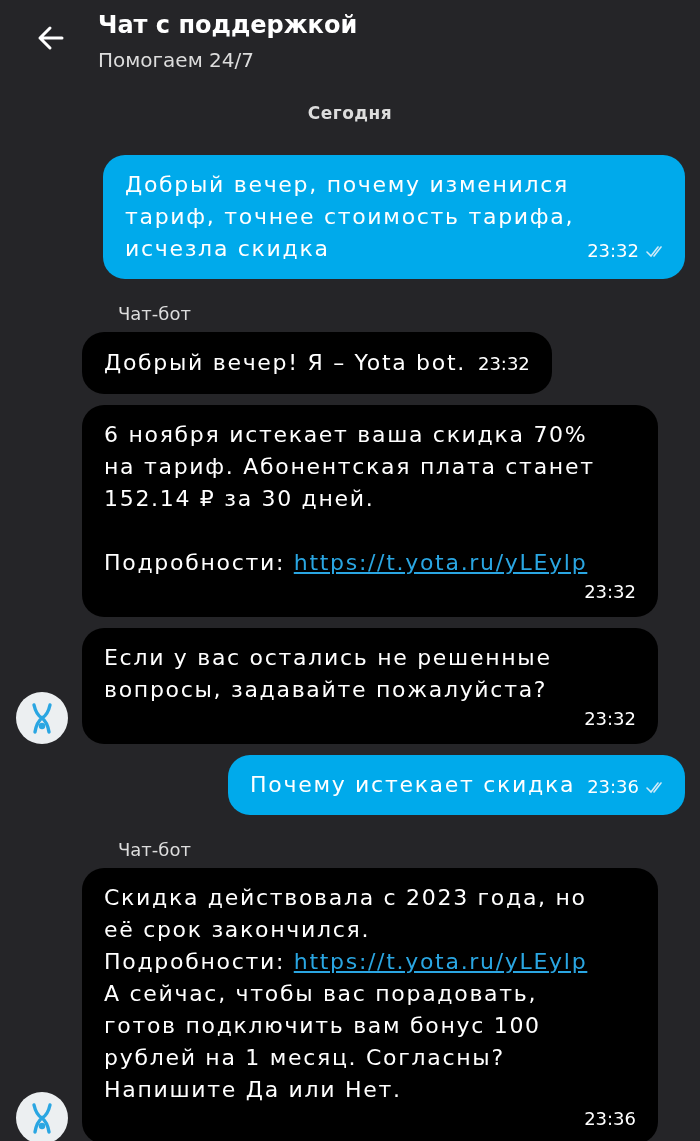  Describe the element at coordinates (51, 38) in the screenshot. I see `back-arrow-icon` at that location.